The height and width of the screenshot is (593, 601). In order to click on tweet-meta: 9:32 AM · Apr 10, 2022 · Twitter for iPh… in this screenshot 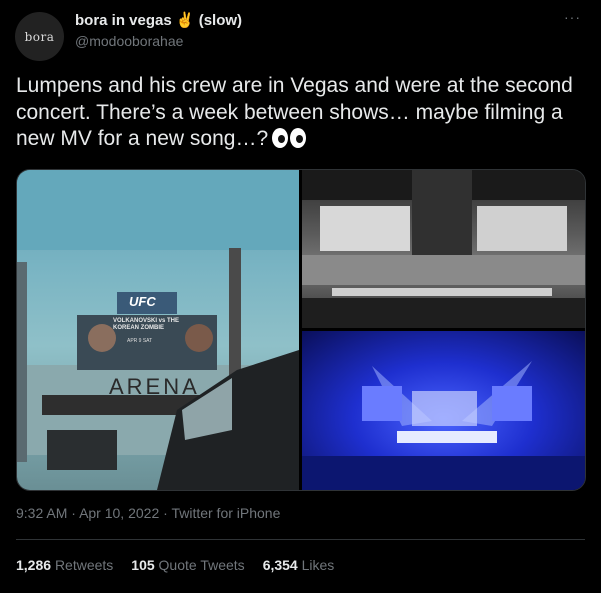, I will do `click(148, 513)`.